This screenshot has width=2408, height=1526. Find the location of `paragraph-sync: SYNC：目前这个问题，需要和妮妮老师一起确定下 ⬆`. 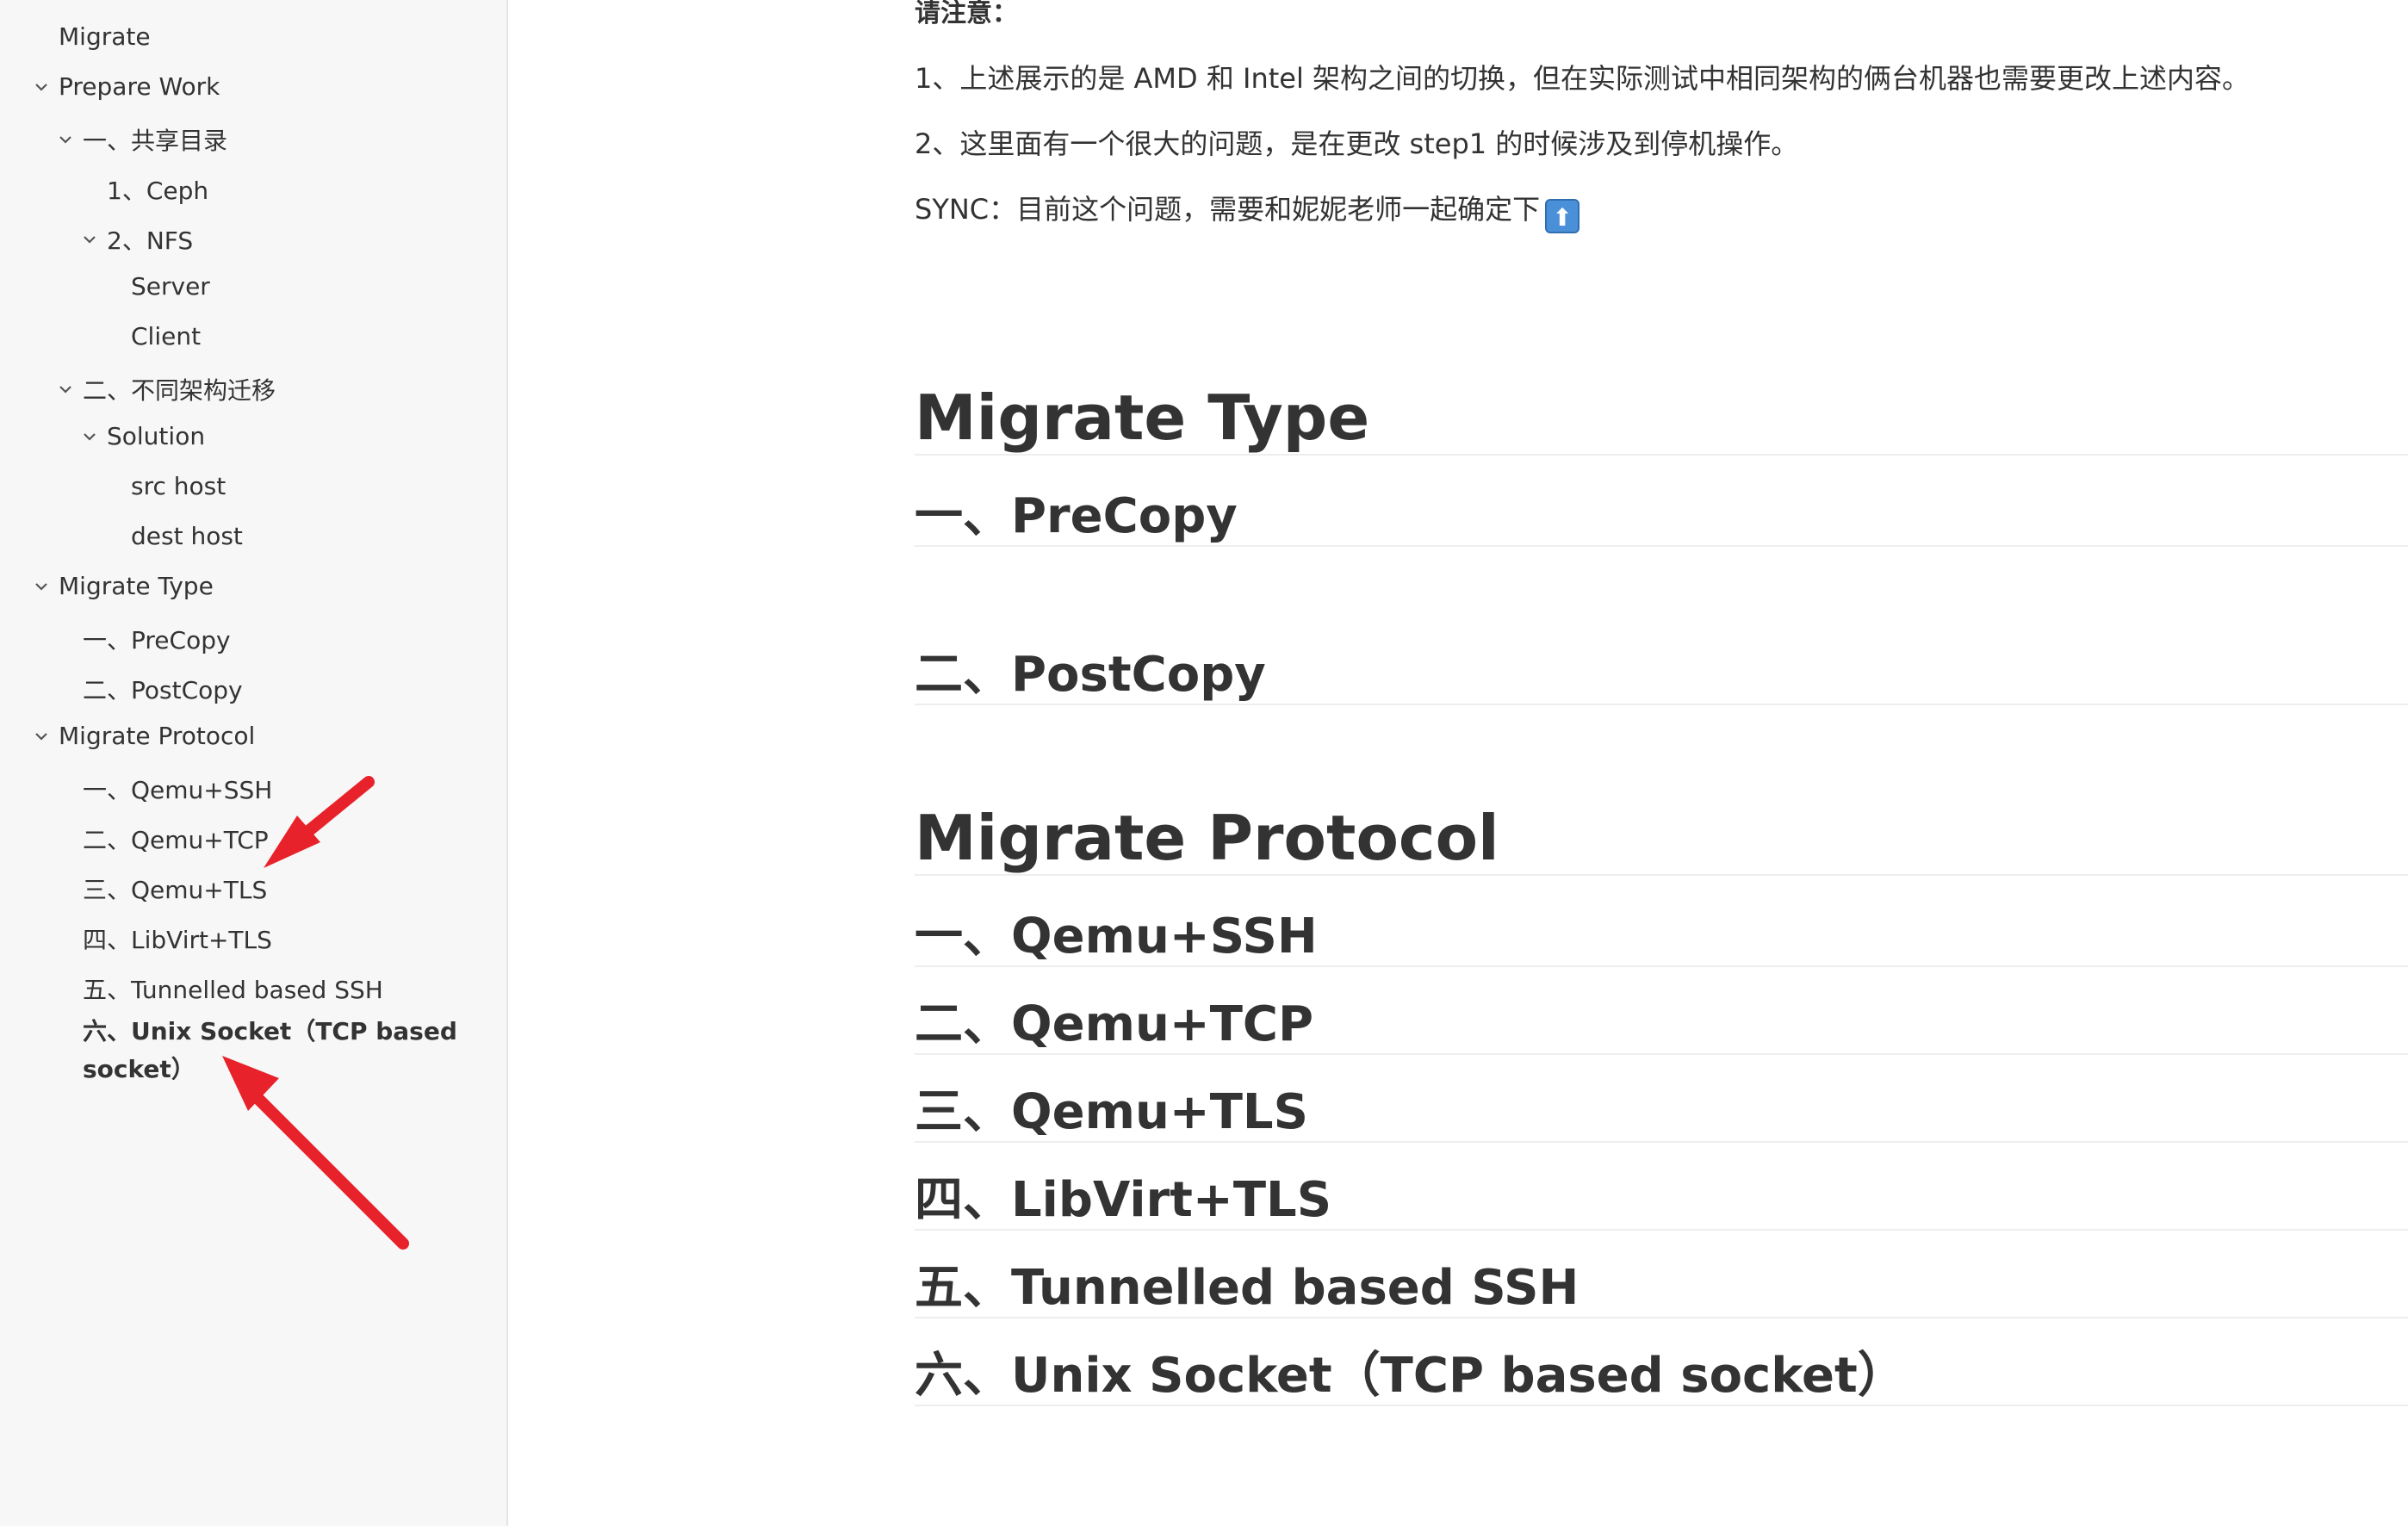

paragraph-sync: SYNC：目前这个问题，需要和妮妮老师一起确定下 ⬆ is located at coordinates (1247, 210).